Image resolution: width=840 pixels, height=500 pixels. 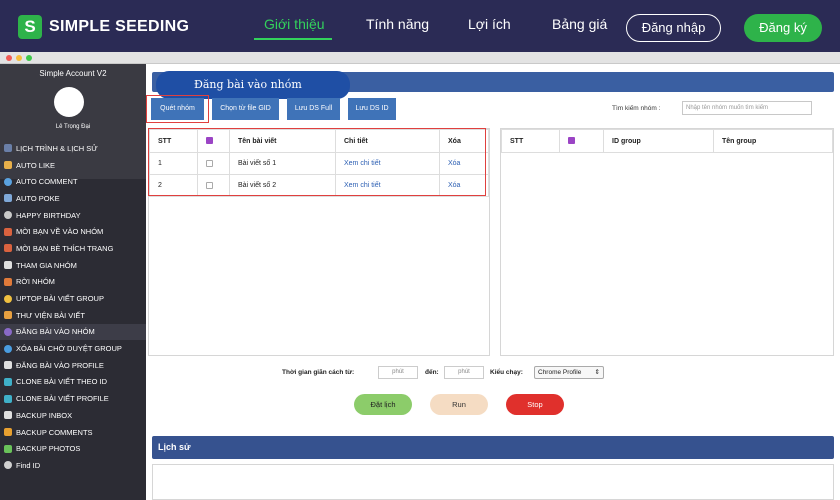 I want to click on nav-link-features: Tính năng, so click(x=397, y=24).